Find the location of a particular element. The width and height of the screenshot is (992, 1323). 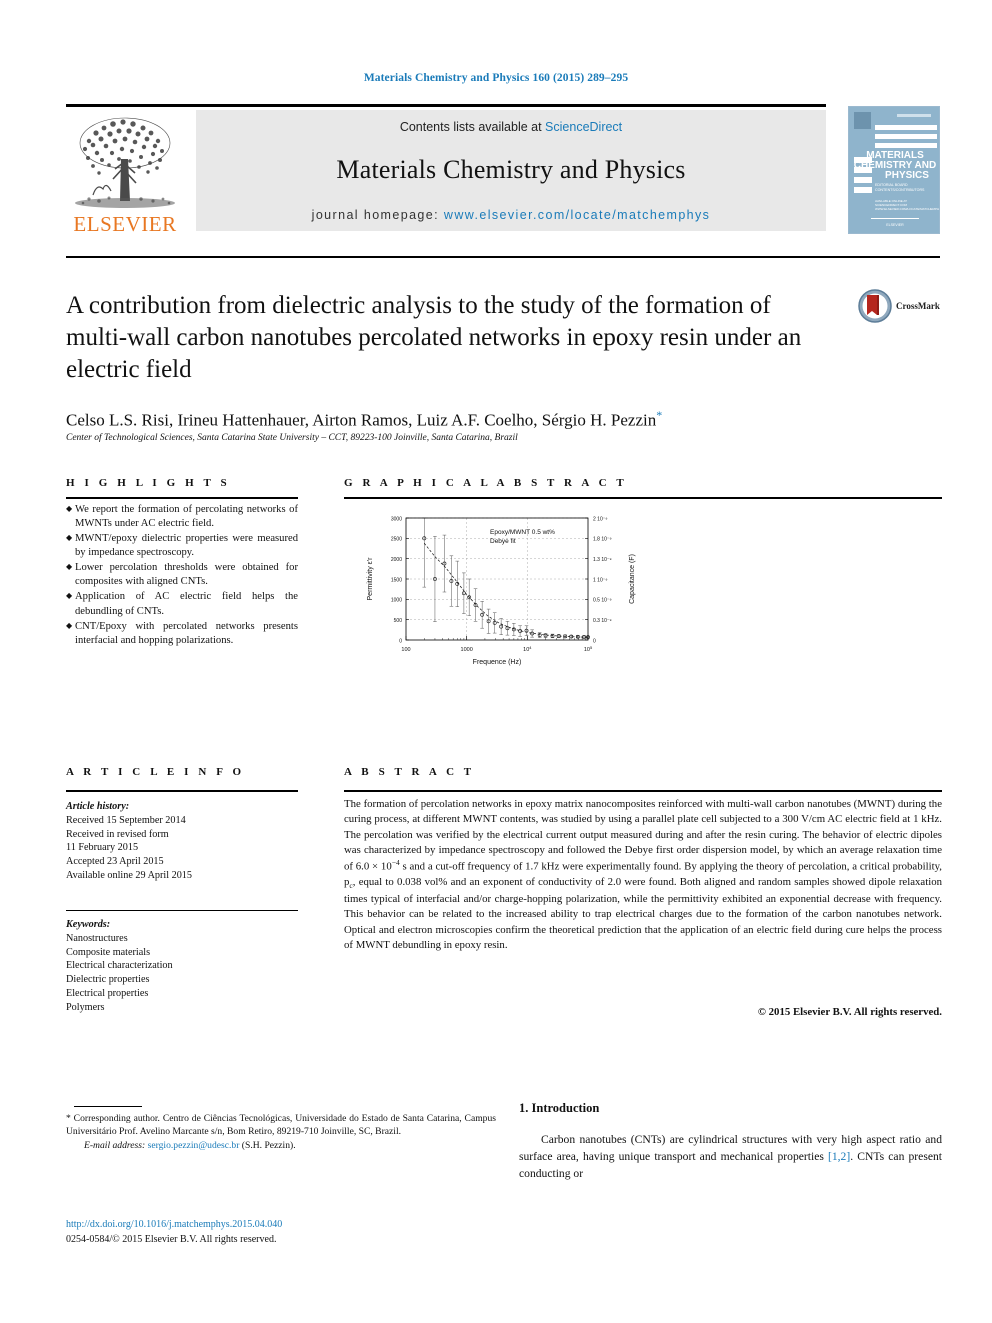

journal-title: Materials Chemistry and Physics is located at coordinates (511, 169).